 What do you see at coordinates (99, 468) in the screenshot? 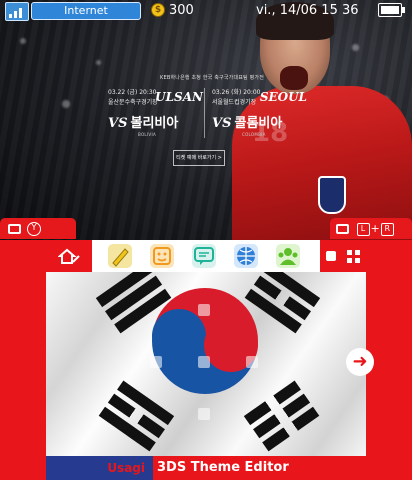
I see `footer-brand: Usagi` at bounding box center [99, 468].